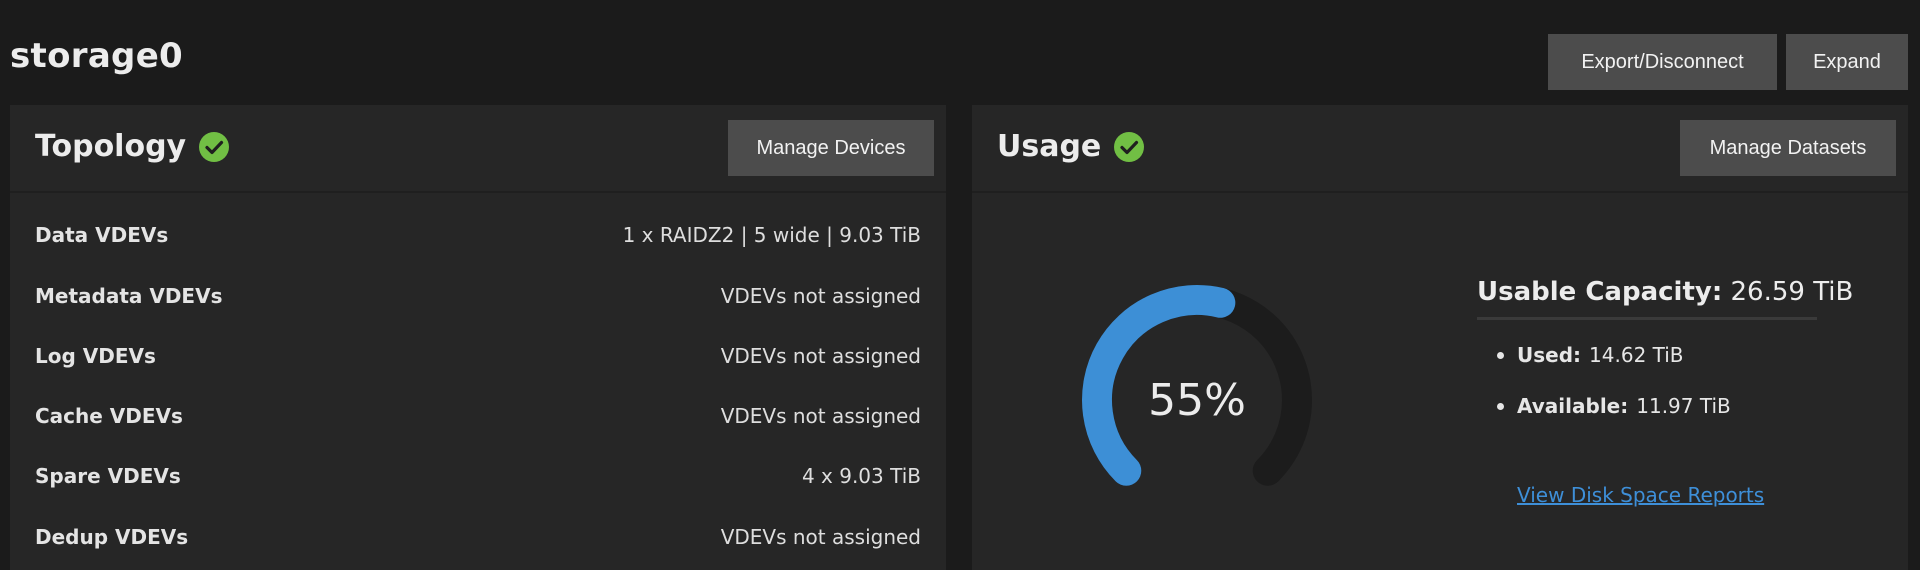 The image size is (1920, 570). Describe the element at coordinates (1049, 146) in the screenshot. I see `usage-title: Usage` at that location.